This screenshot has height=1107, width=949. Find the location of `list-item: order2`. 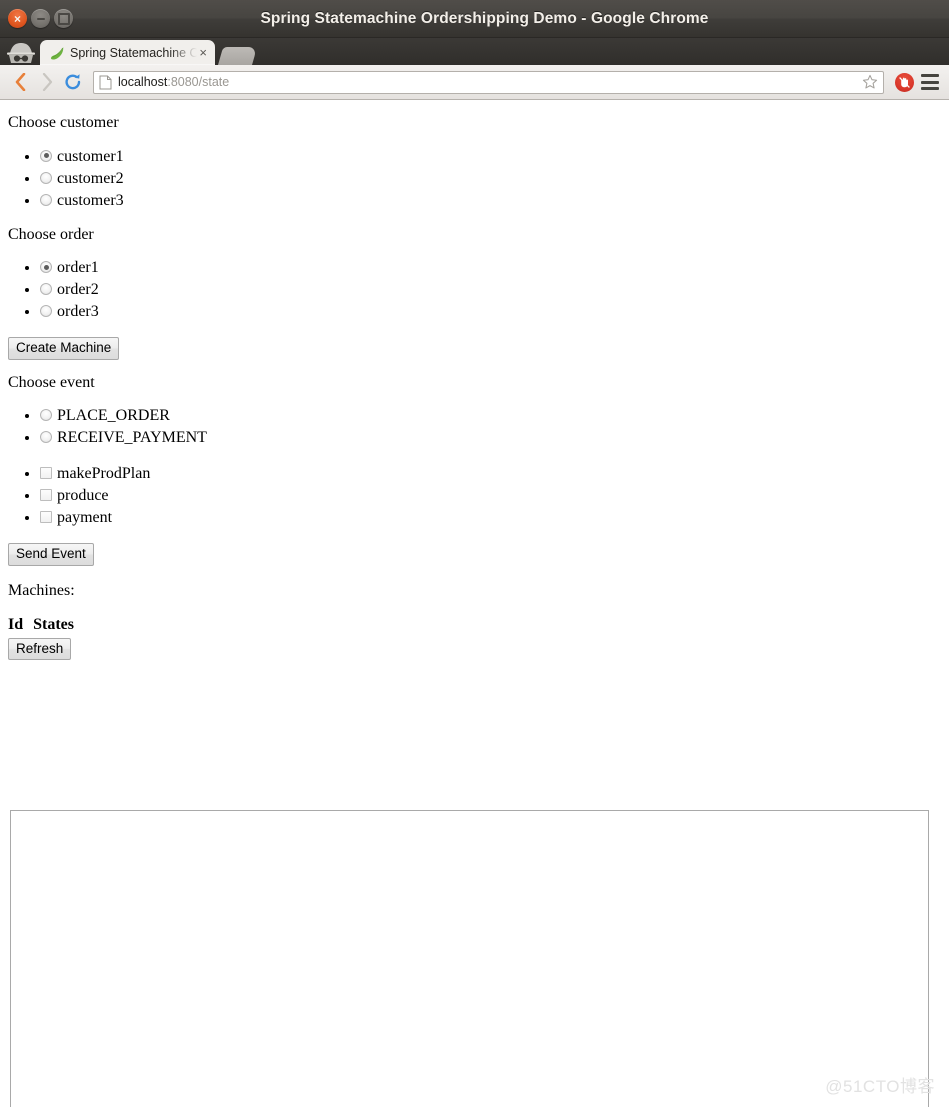

list-item: order2 is located at coordinates (494, 290).